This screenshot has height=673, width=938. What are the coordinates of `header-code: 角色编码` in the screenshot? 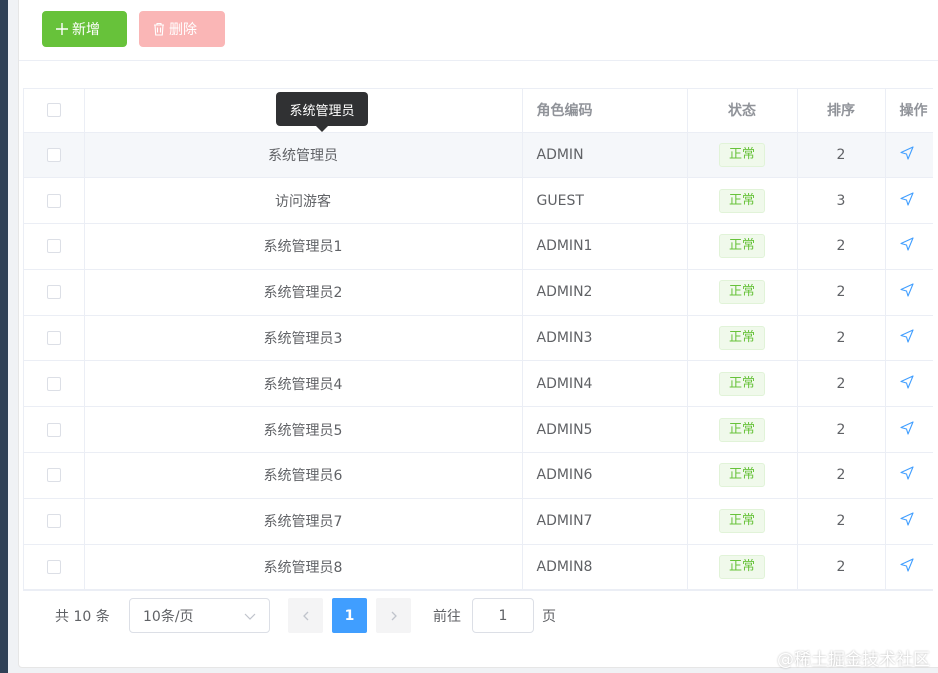 It's located at (605, 111).